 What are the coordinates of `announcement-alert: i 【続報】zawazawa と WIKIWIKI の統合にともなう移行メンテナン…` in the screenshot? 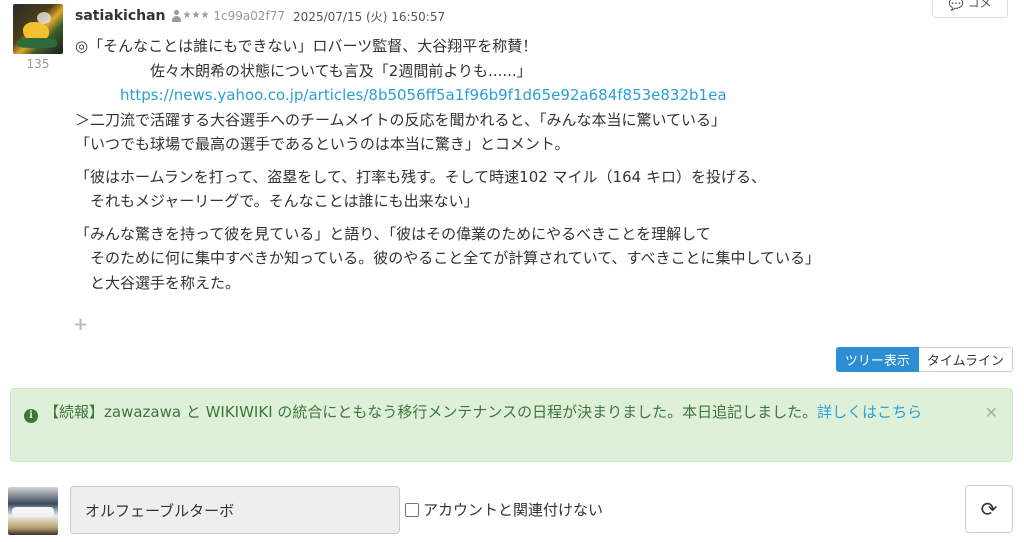 It's located at (511, 425).